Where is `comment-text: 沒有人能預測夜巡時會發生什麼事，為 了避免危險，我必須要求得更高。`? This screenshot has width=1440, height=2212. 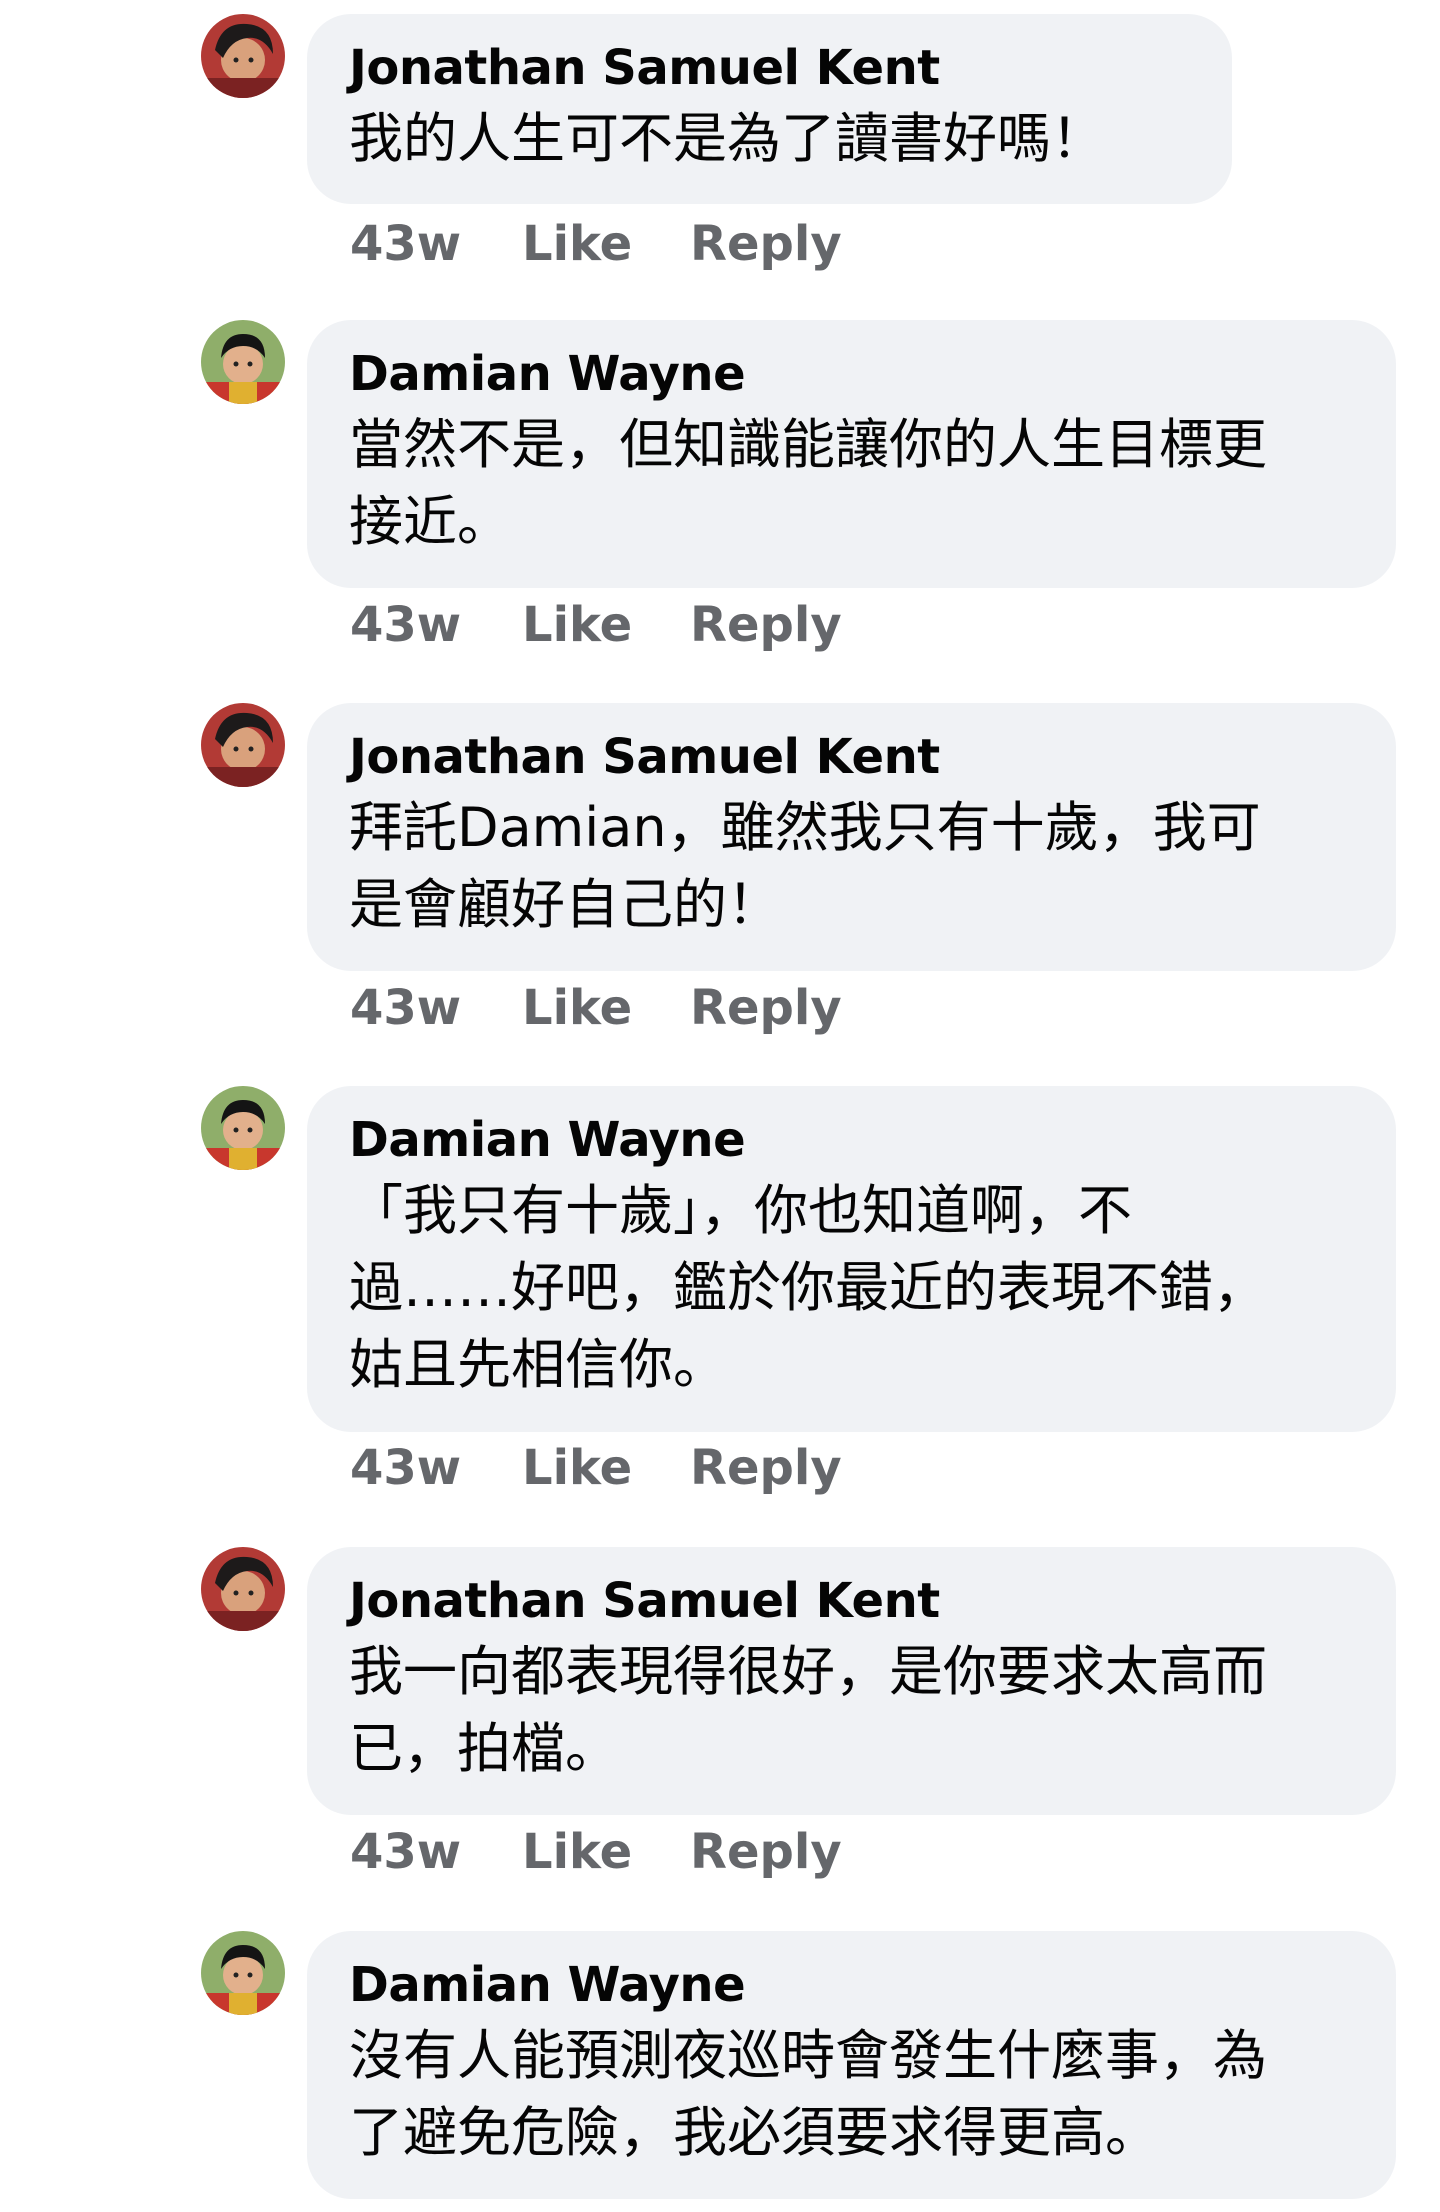 comment-text: 沒有人能預測夜巡時會發生什麼事，為 了避免危險，我必須要求得更高。 is located at coordinates (808, 2094).